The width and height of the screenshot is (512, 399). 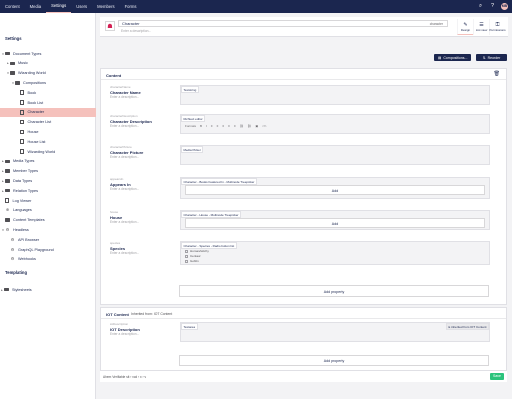 I want to click on sidebar-item-label: Book List, so click(x=35, y=102).